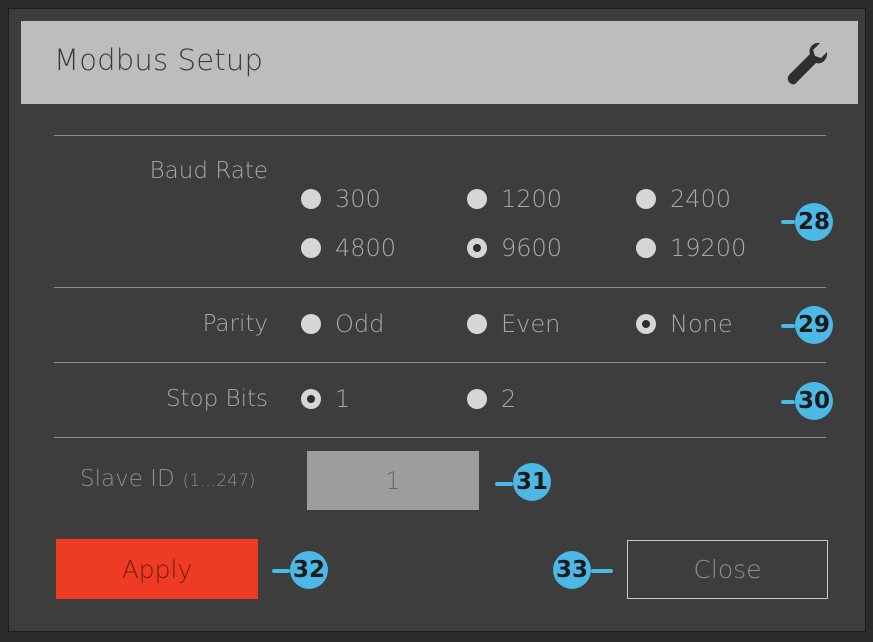  Describe the element at coordinates (532, 199) in the screenshot. I see `baud-option-label: 1200` at that location.